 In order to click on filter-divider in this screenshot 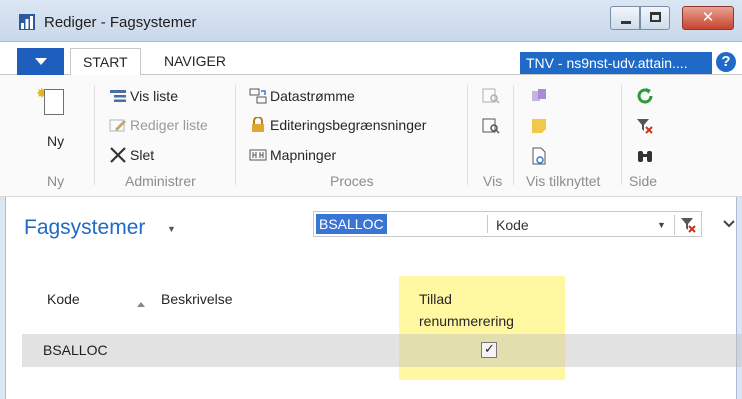, I will do `click(487, 224)`.